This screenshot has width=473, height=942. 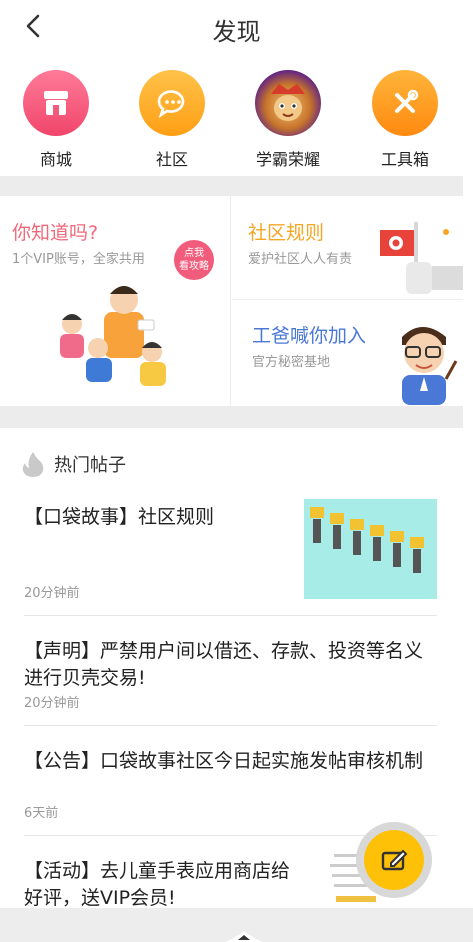 What do you see at coordinates (230, 781) in the screenshot?
I see `post-item: 【公告】口袋故事社区今日起实施发帖审核机制 6天前` at bounding box center [230, 781].